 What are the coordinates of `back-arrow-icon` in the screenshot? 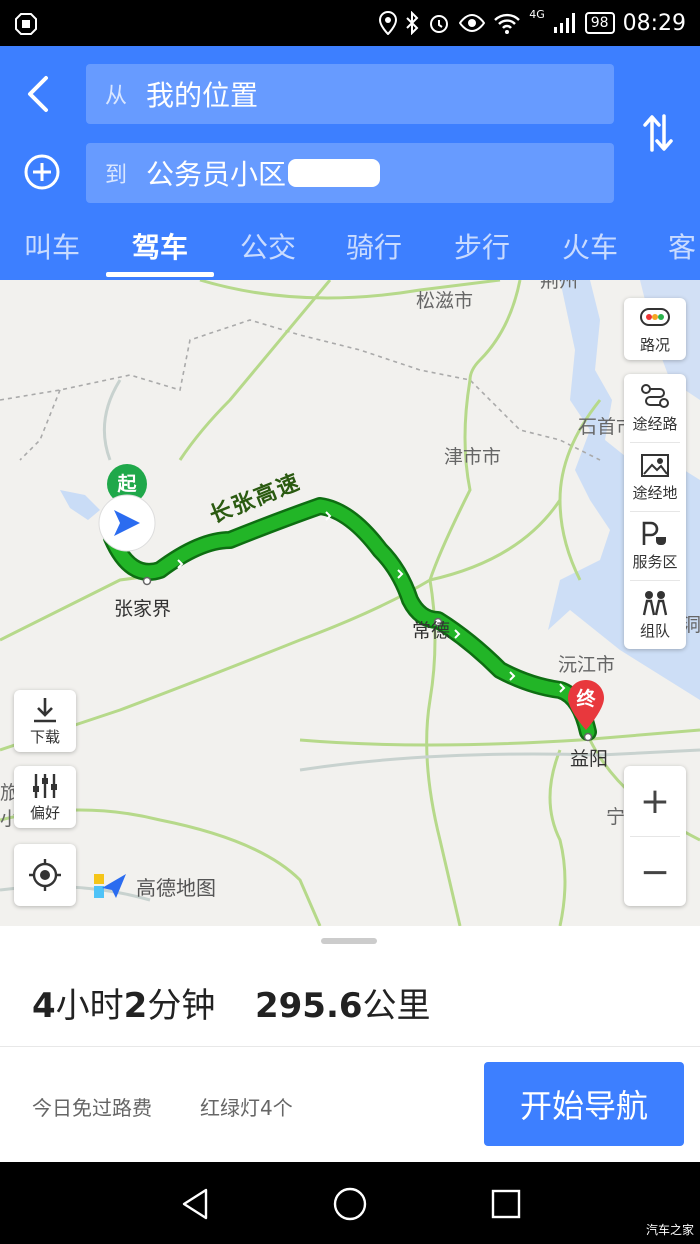 It's located at (38, 94).